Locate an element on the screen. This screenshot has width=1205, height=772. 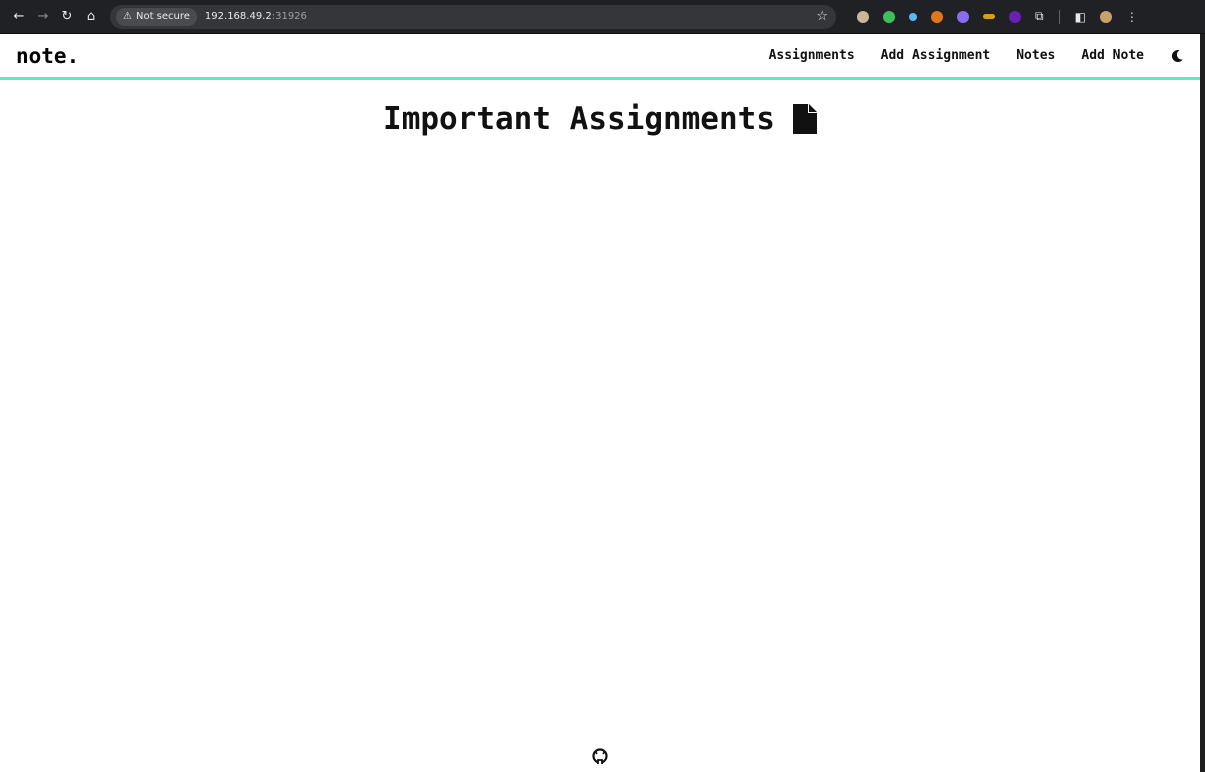
footer is located at coordinates (600, 759).